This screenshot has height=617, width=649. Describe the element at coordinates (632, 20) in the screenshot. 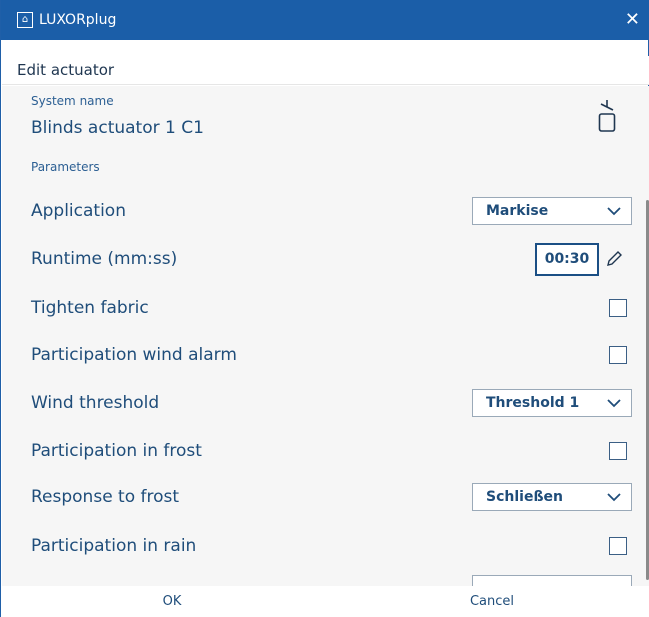

I see `close-icon: ✕` at that location.